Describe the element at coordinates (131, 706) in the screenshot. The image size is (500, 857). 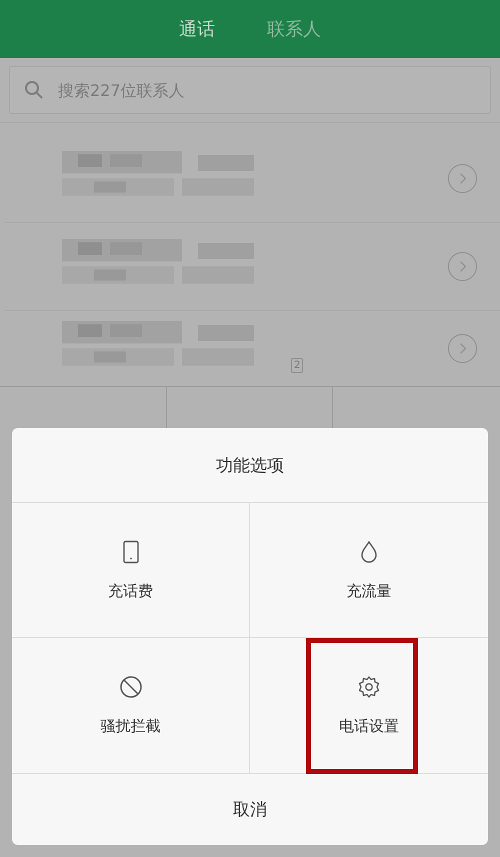
I see `option-item: 骚扰拦截` at that location.